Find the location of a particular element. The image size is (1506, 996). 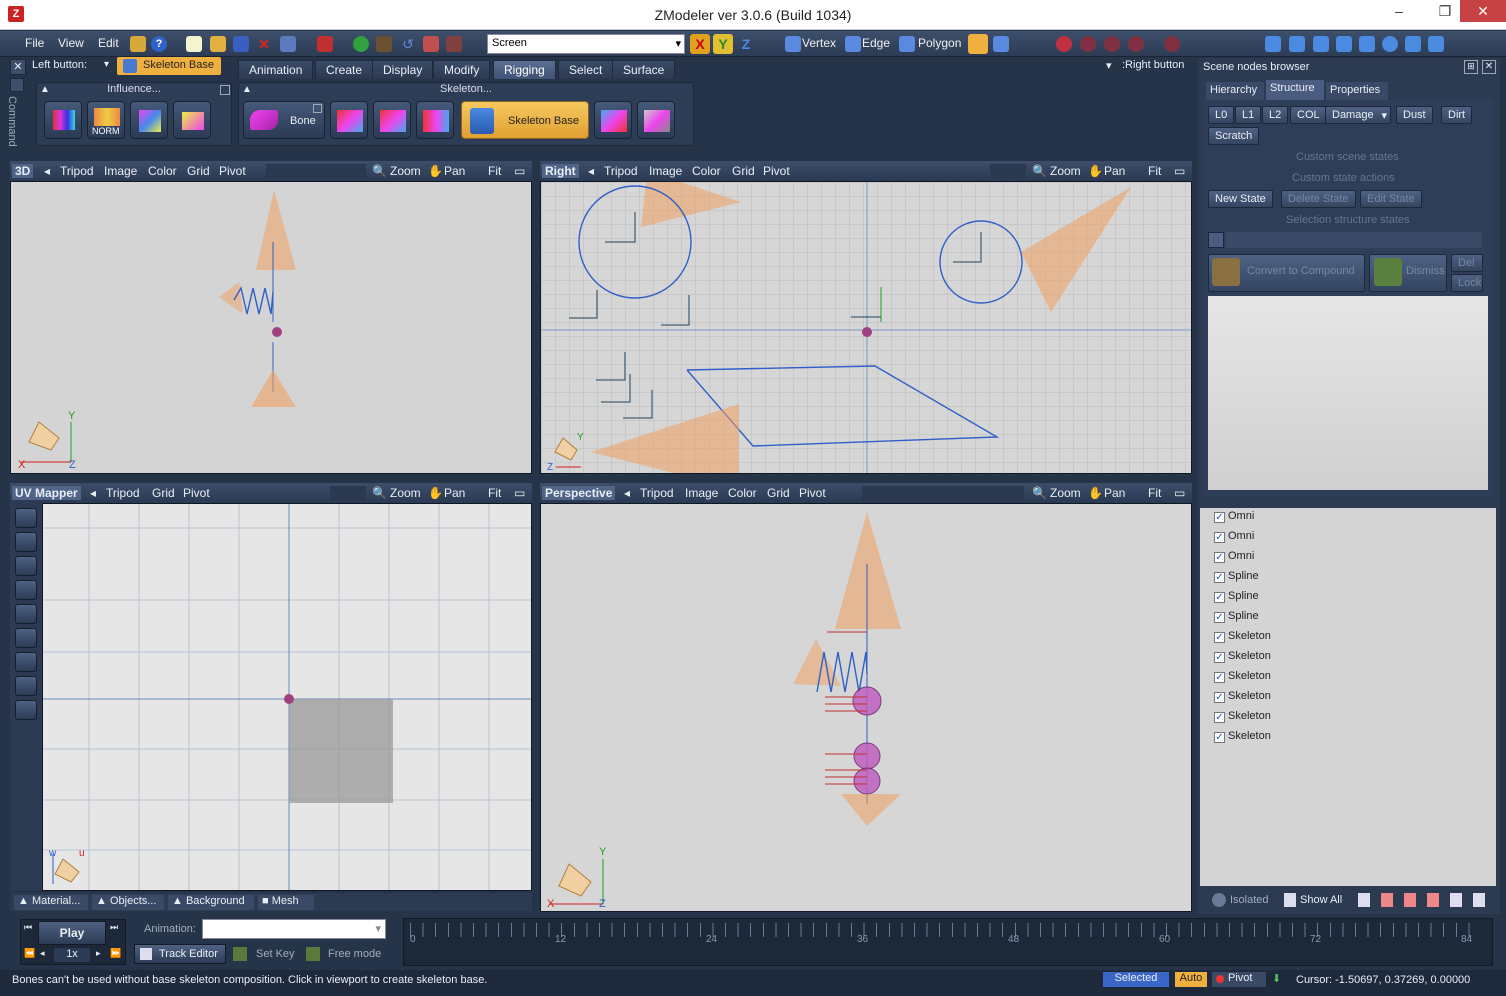

vpuv-grid: Grid is located at coordinates (163, 493).